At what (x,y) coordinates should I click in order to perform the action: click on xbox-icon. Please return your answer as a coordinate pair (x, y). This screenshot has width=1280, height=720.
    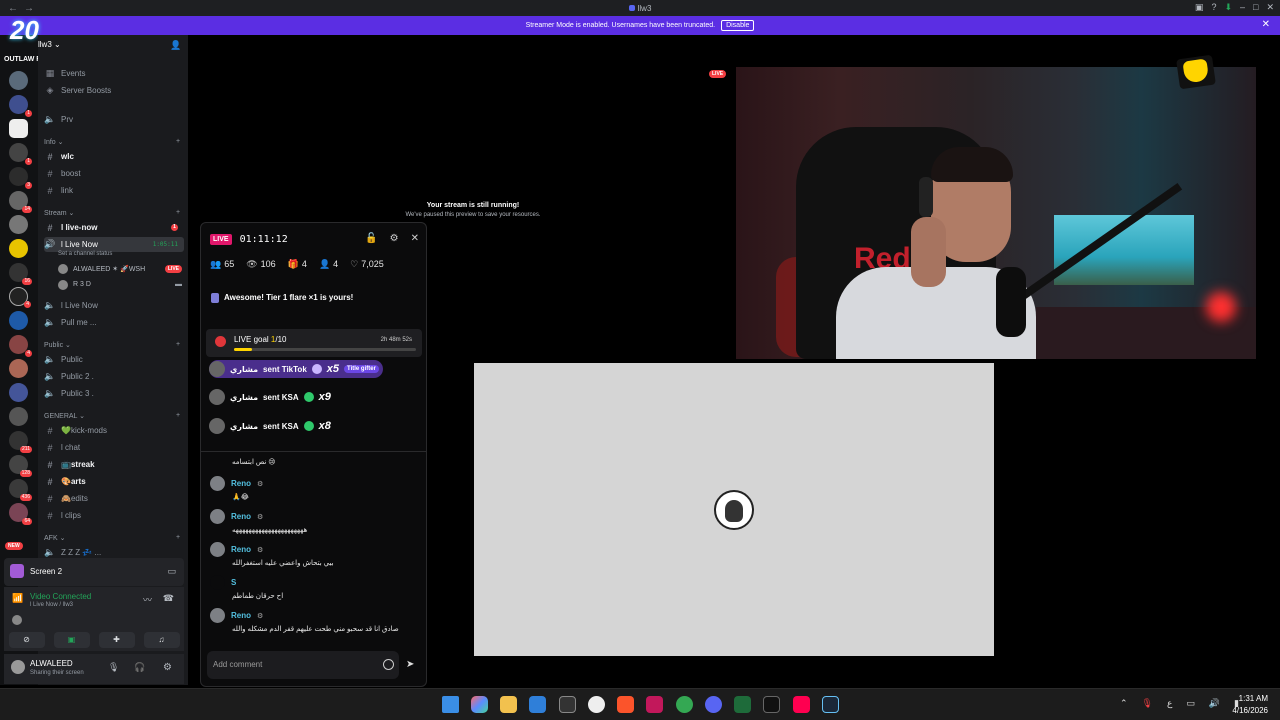
    Looking at the image, I should click on (742, 704).